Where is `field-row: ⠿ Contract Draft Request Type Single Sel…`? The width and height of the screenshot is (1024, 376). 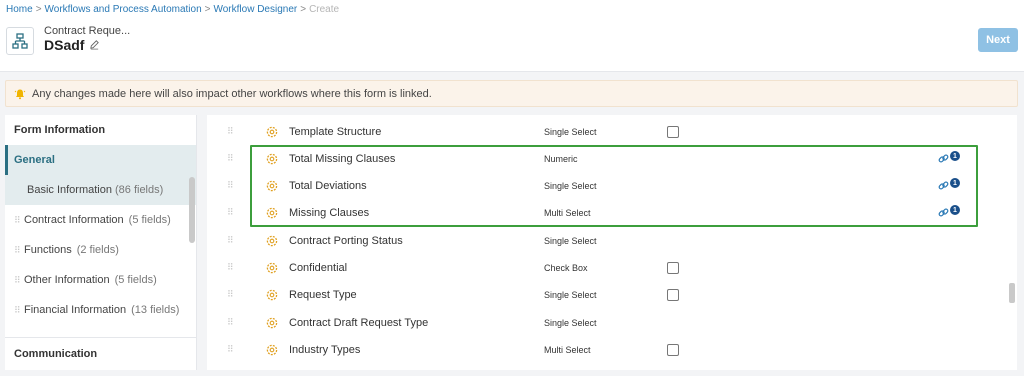
field-row: ⠿ Contract Draft Request Type Single Sel… is located at coordinates (612, 322).